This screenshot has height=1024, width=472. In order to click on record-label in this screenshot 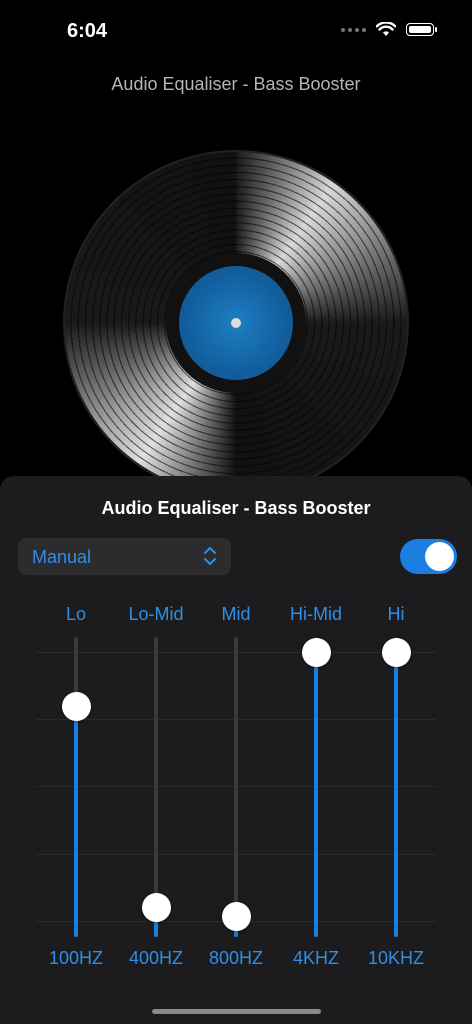, I will do `click(236, 323)`.